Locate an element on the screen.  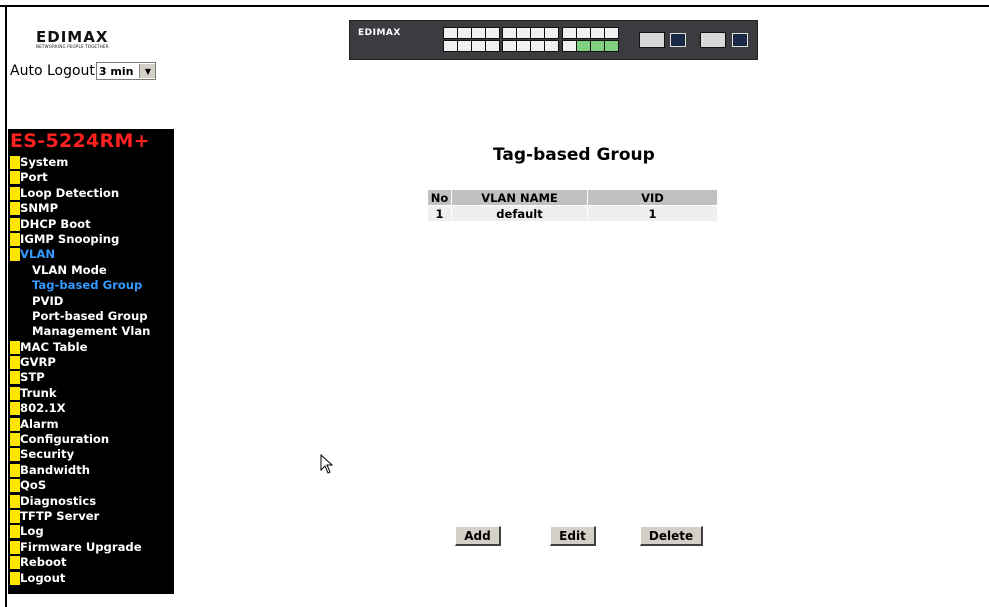
sidebar-item-label: QoS is located at coordinates (33, 485).